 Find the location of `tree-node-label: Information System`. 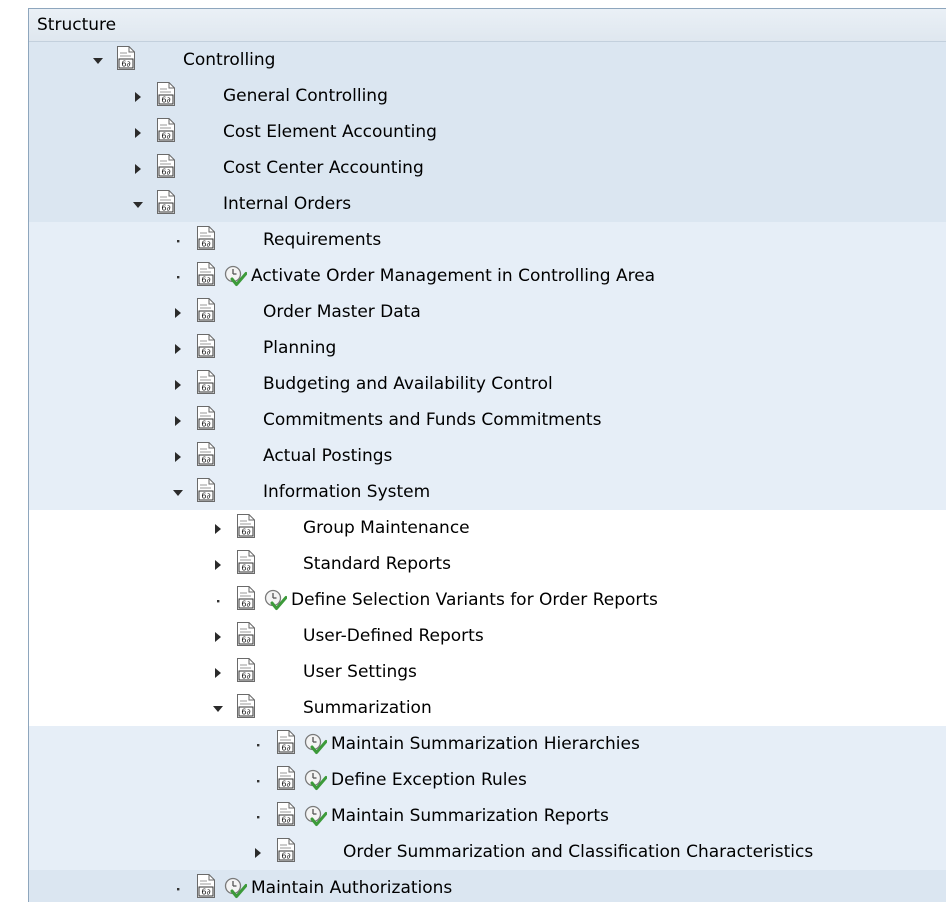

tree-node-label: Information System is located at coordinates (346, 492).